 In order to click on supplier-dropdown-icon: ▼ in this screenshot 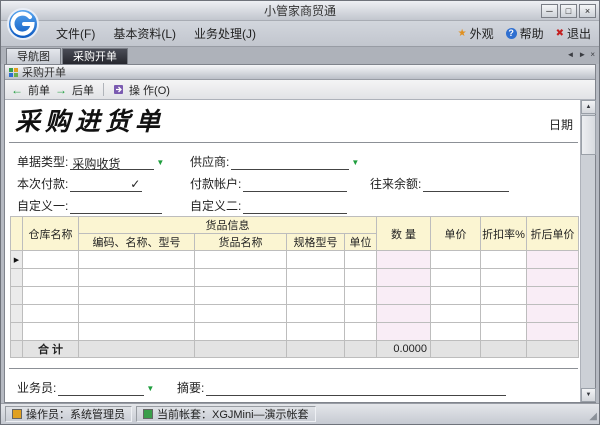, I will do `click(355, 163)`.